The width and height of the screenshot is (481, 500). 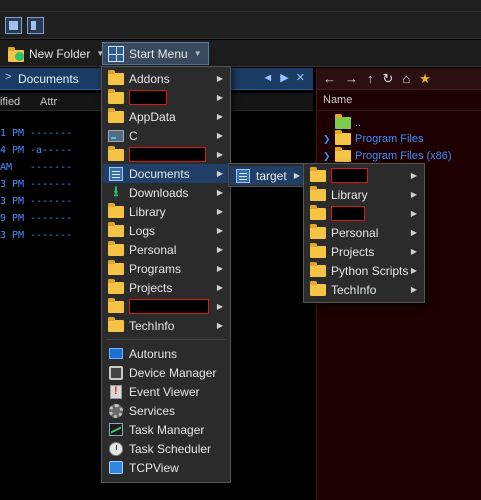 What do you see at coordinates (13, 25) in the screenshot?
I see `app-icon` at bounding box center [13, 25].